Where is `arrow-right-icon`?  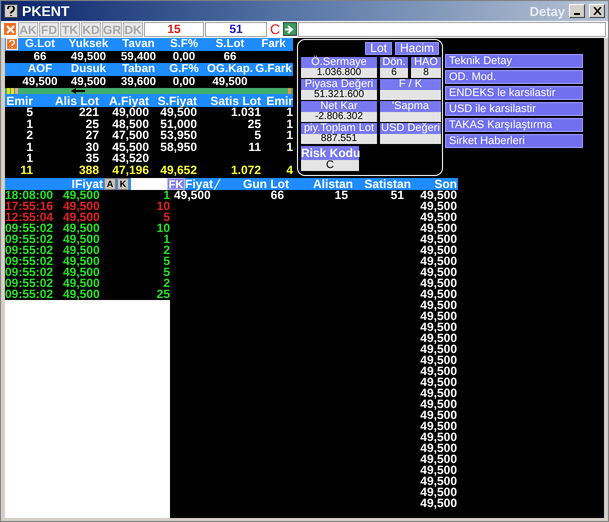
arrow-right-icon is located at coordinates (290, 29).